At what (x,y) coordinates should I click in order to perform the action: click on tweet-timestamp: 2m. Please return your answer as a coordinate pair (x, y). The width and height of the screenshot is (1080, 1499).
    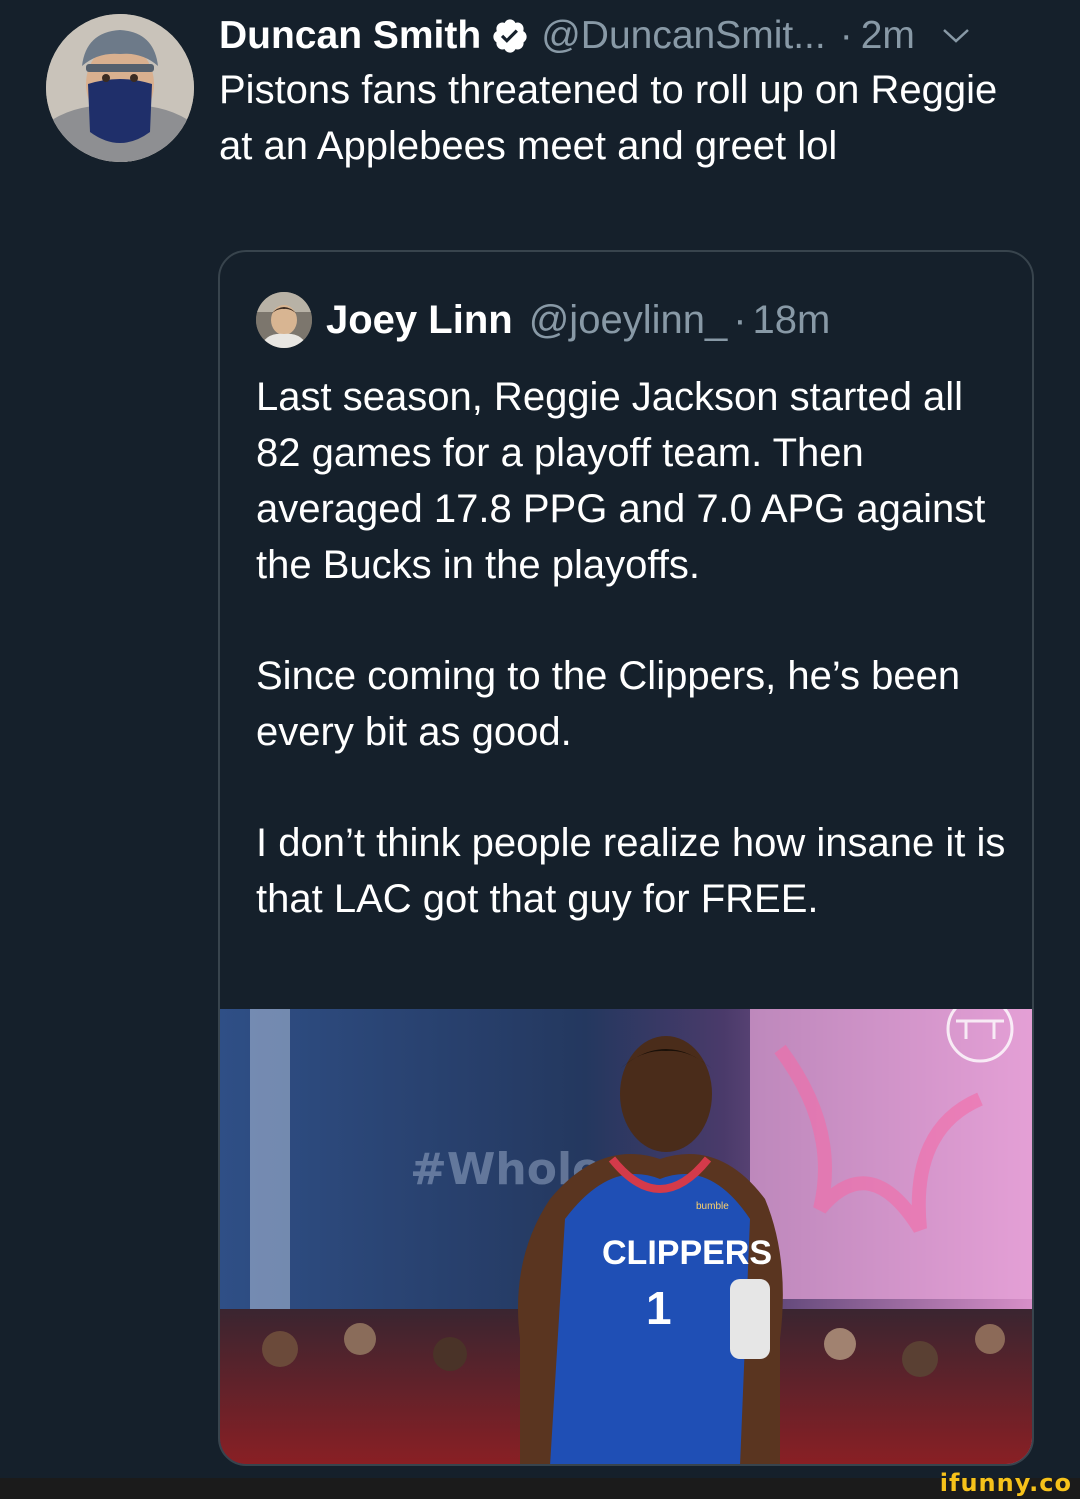
    Looking at the image, I should click on (888, 36).